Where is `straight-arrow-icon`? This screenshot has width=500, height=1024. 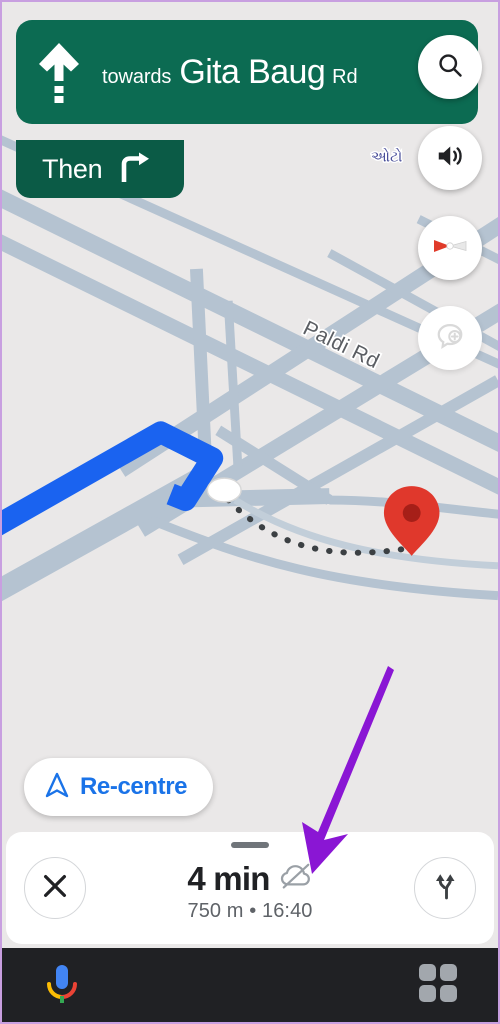 straight-arrow-icon is located at coordinates (59, 72).